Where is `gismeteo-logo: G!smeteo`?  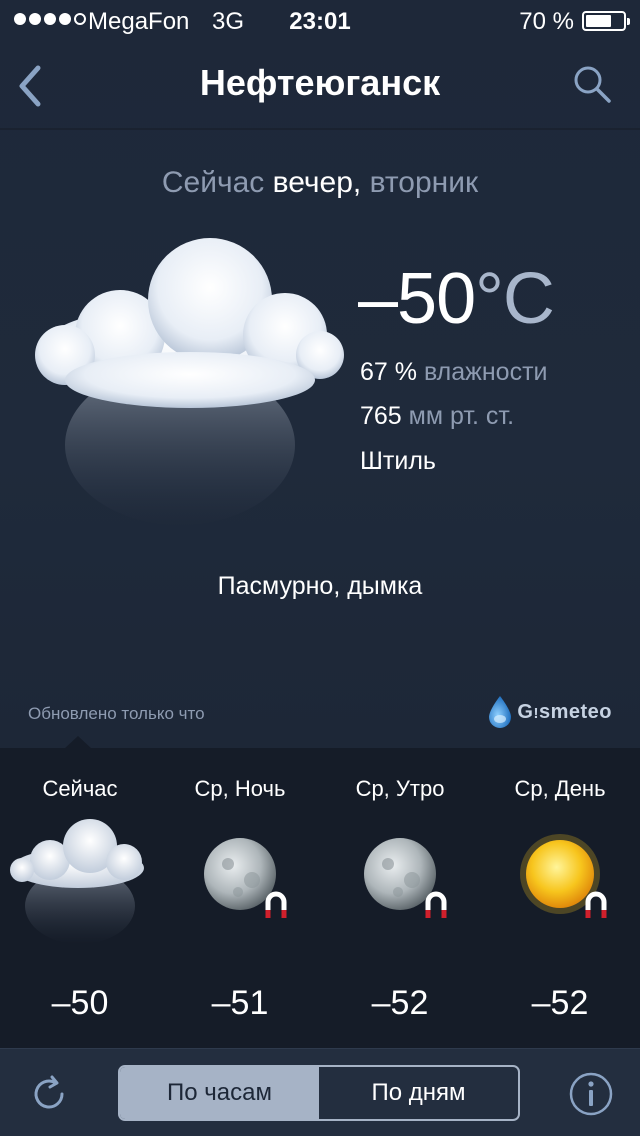
gismeteo-logo: G!smeteo is located at coordinates (549, 712).